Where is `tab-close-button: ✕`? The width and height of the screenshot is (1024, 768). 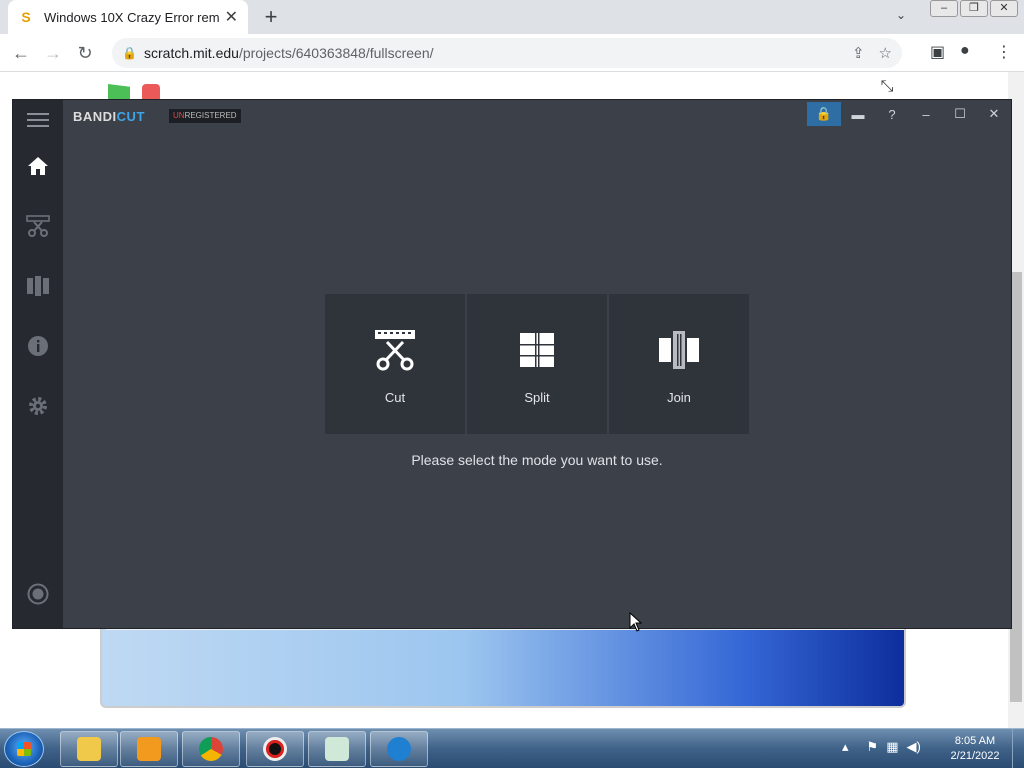
tab-close-button: ✕ is located at coordinates (231, 17).